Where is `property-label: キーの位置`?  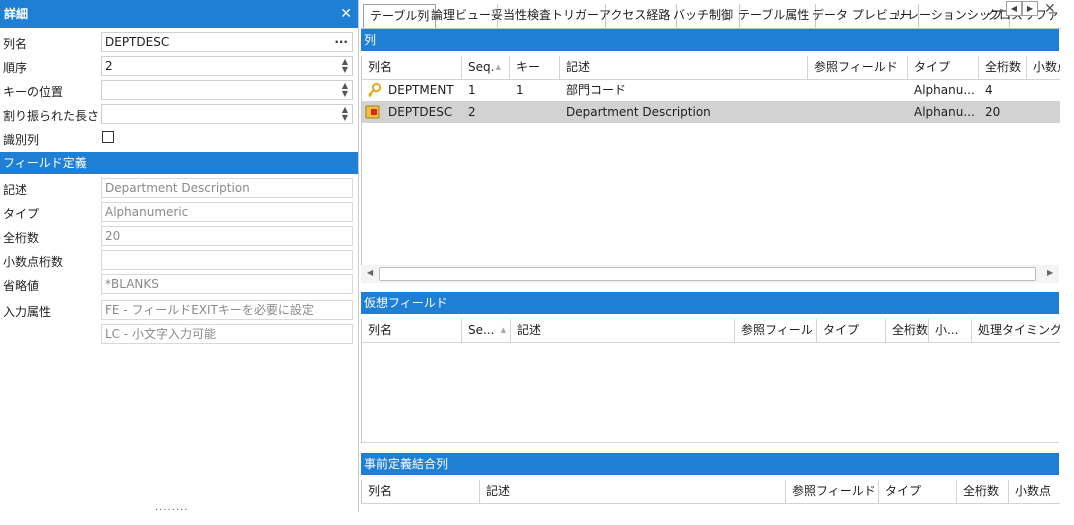
property-label: キーの位置 is located at coordinates (33, 92).